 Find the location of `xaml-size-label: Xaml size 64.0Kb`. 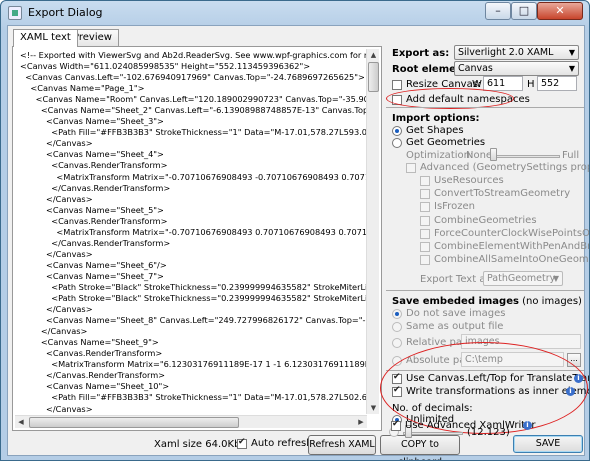

xaml-size-label: Xaml size 64.0Kb is located at coordinates (197, 444).